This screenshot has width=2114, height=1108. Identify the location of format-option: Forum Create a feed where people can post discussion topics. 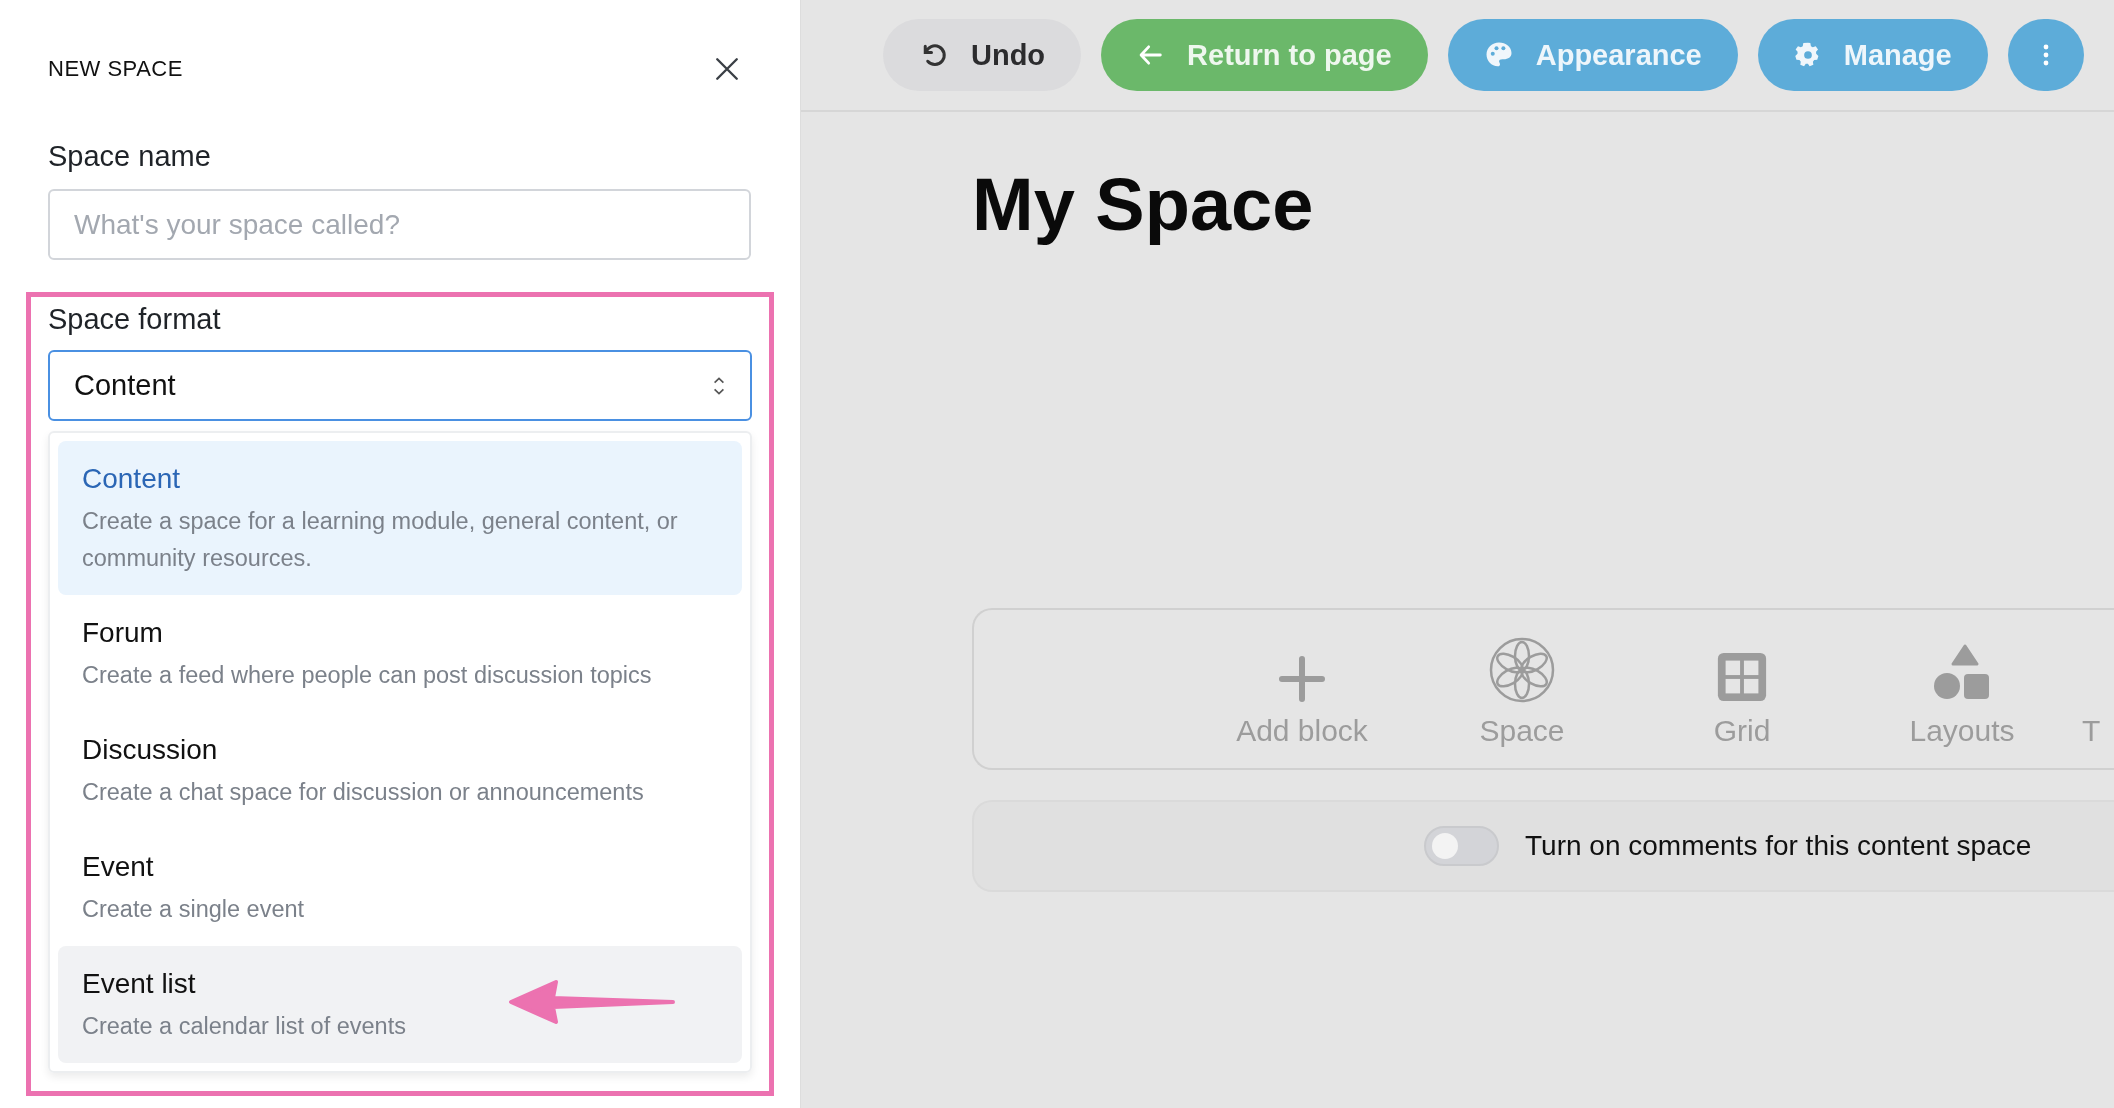
(400, 653).